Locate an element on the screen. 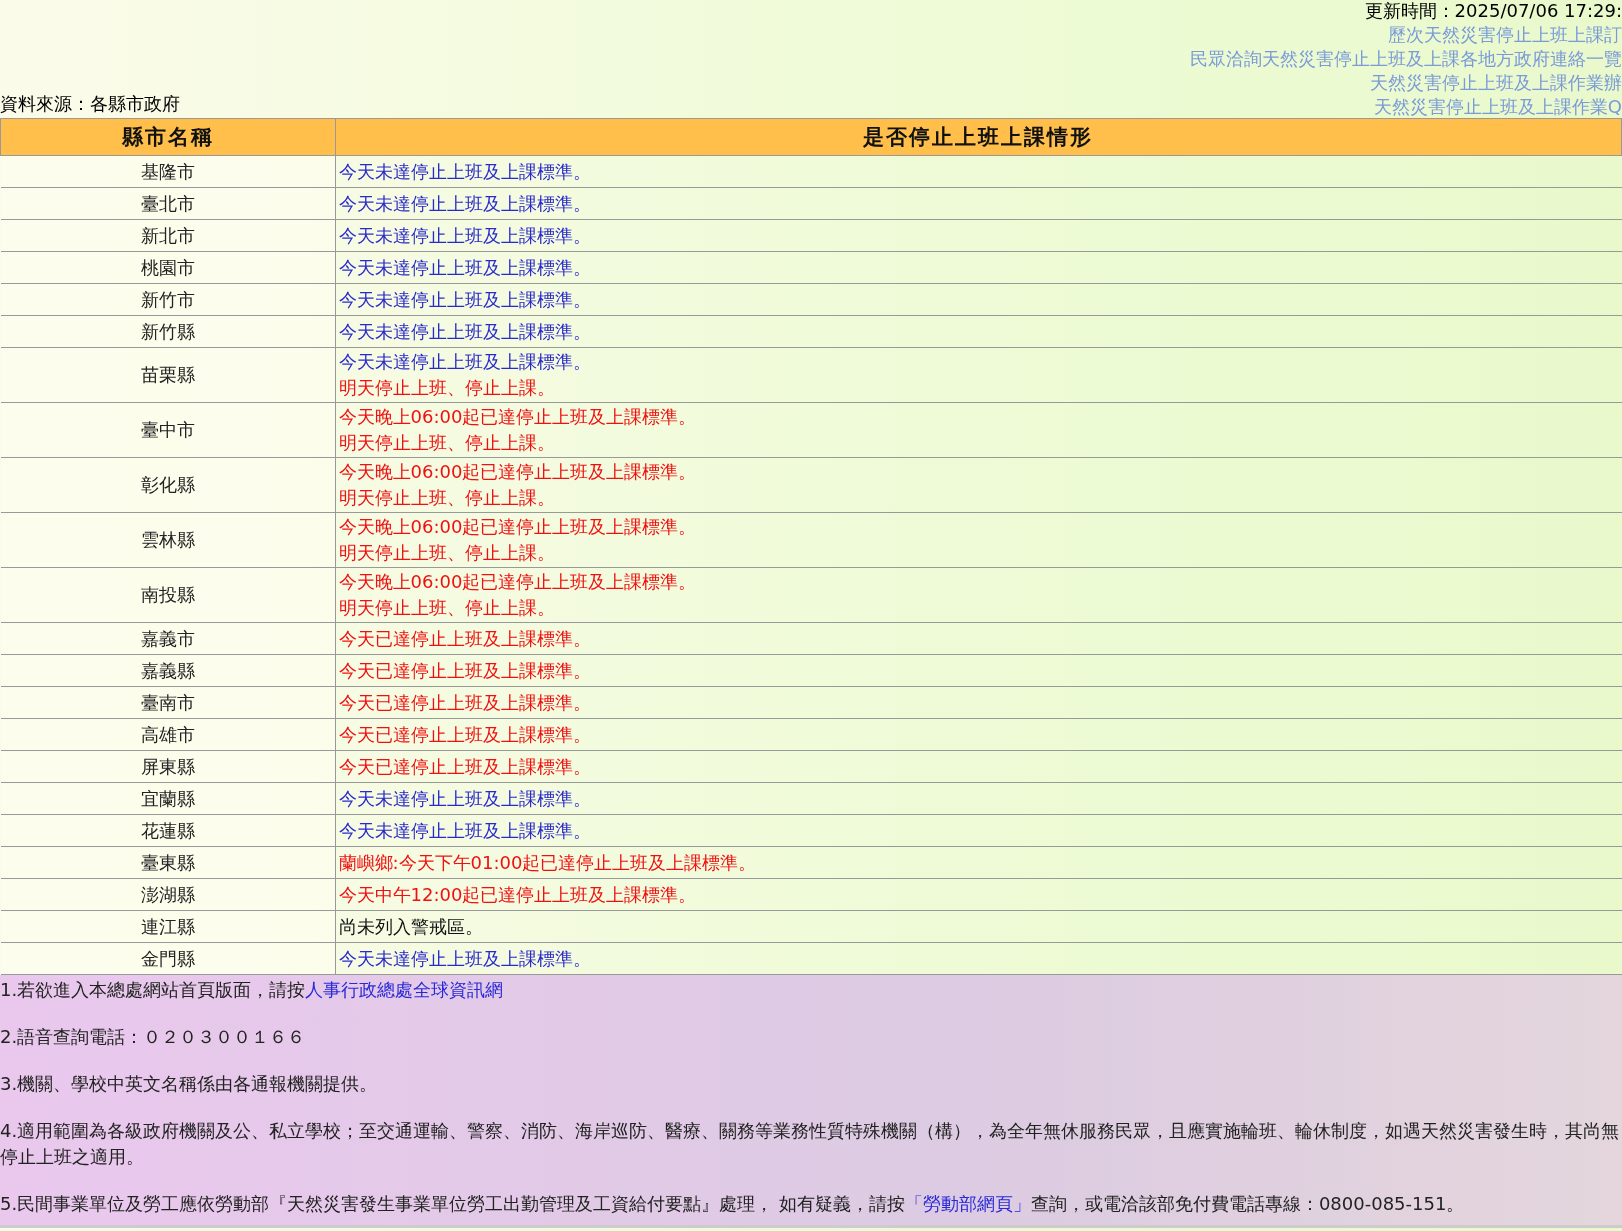  header-link: 民眾洽詢天然災害停止上班及上課各地方政府連絡一覽 is located at coordinates (1406, 59).